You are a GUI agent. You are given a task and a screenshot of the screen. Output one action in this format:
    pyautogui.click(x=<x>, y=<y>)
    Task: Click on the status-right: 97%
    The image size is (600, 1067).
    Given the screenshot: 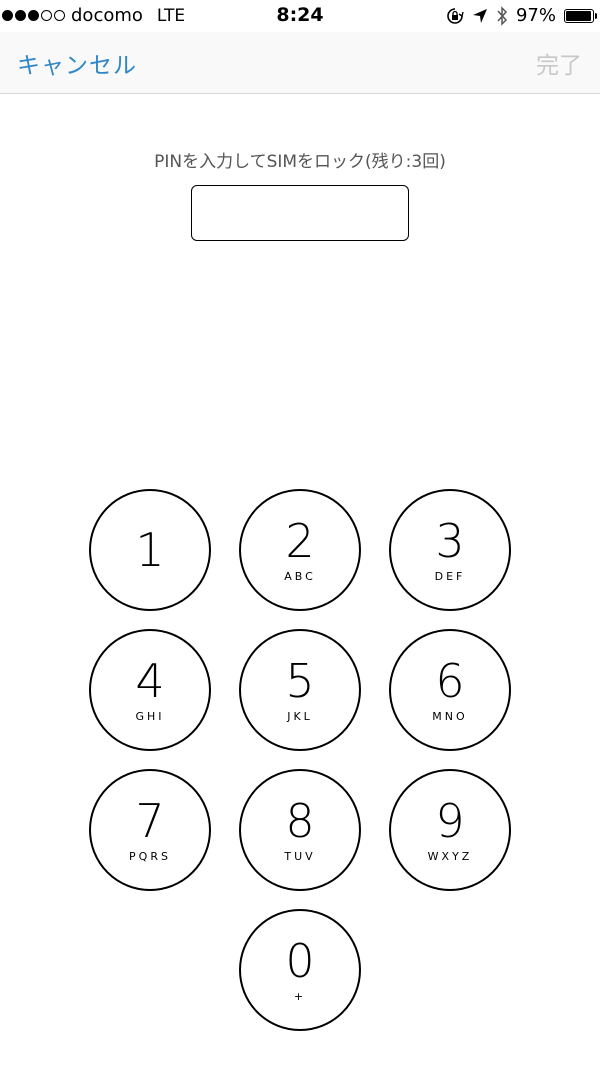 What is the action you would take?
    pyautogui.click(x=521, y=15)
    